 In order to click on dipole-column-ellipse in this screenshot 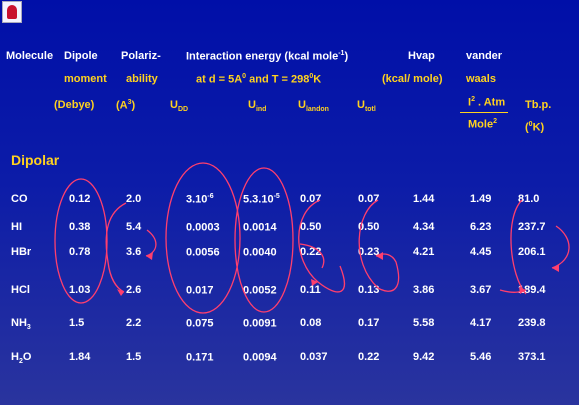, I will do `click(81, 241)`.